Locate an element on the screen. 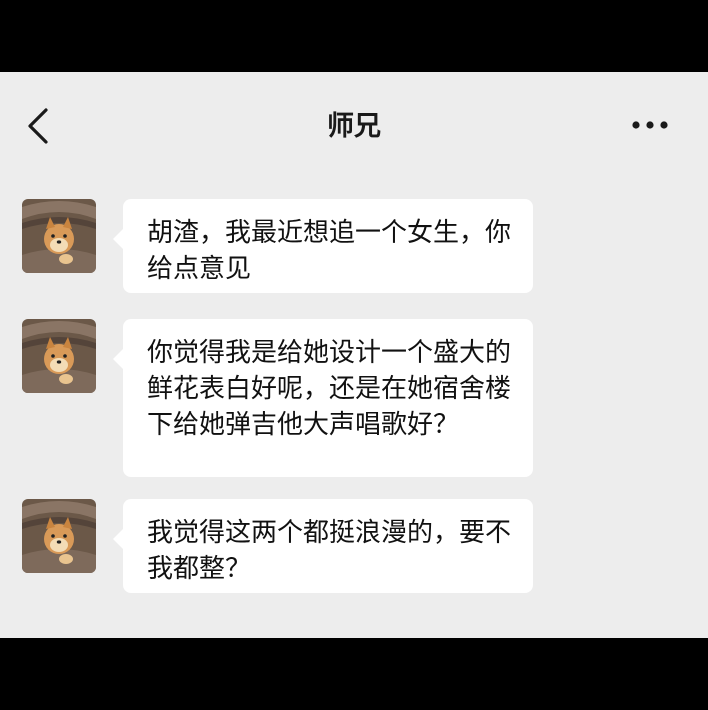 This screenshot has width=708, height=710. more-horizontal-icon is located at coordinates (650, 125).